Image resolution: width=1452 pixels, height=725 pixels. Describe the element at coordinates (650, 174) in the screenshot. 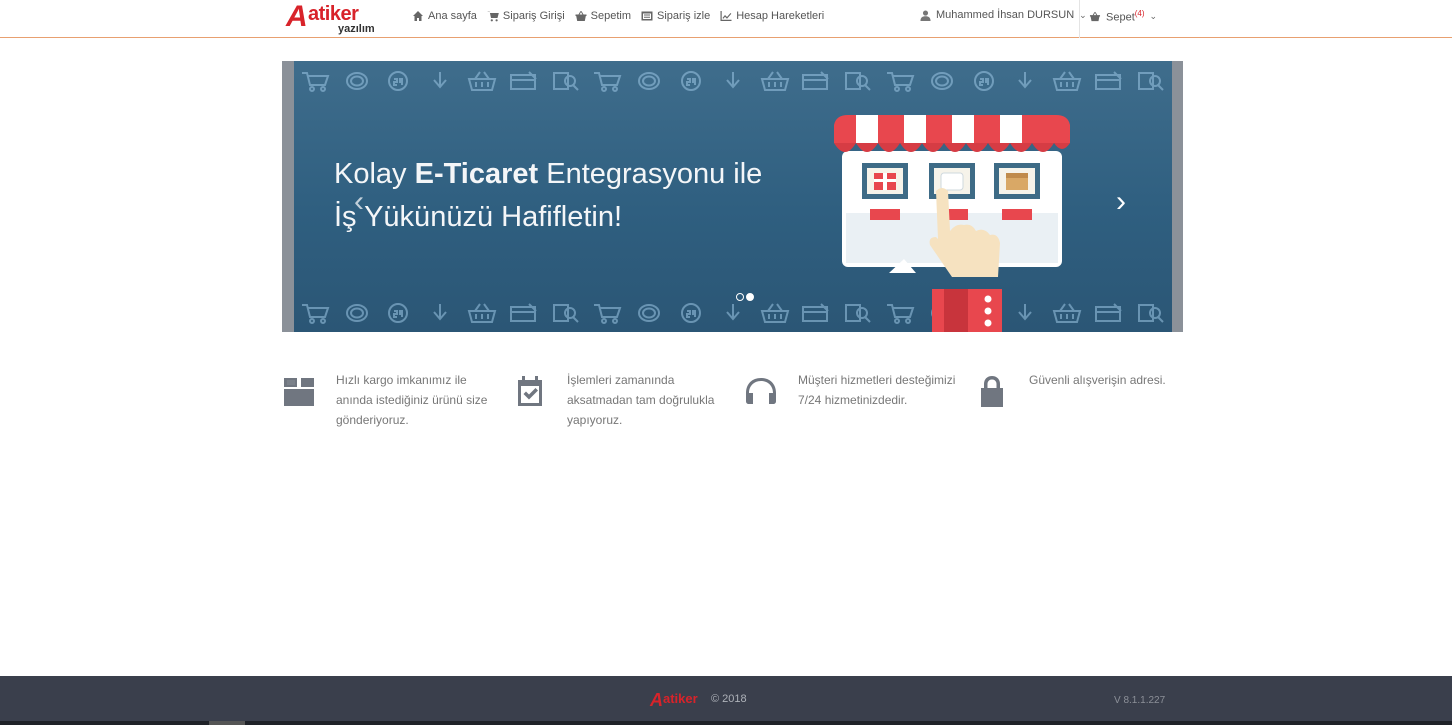

I see `headline-suffix: Entegrasyonu ile` at that location.